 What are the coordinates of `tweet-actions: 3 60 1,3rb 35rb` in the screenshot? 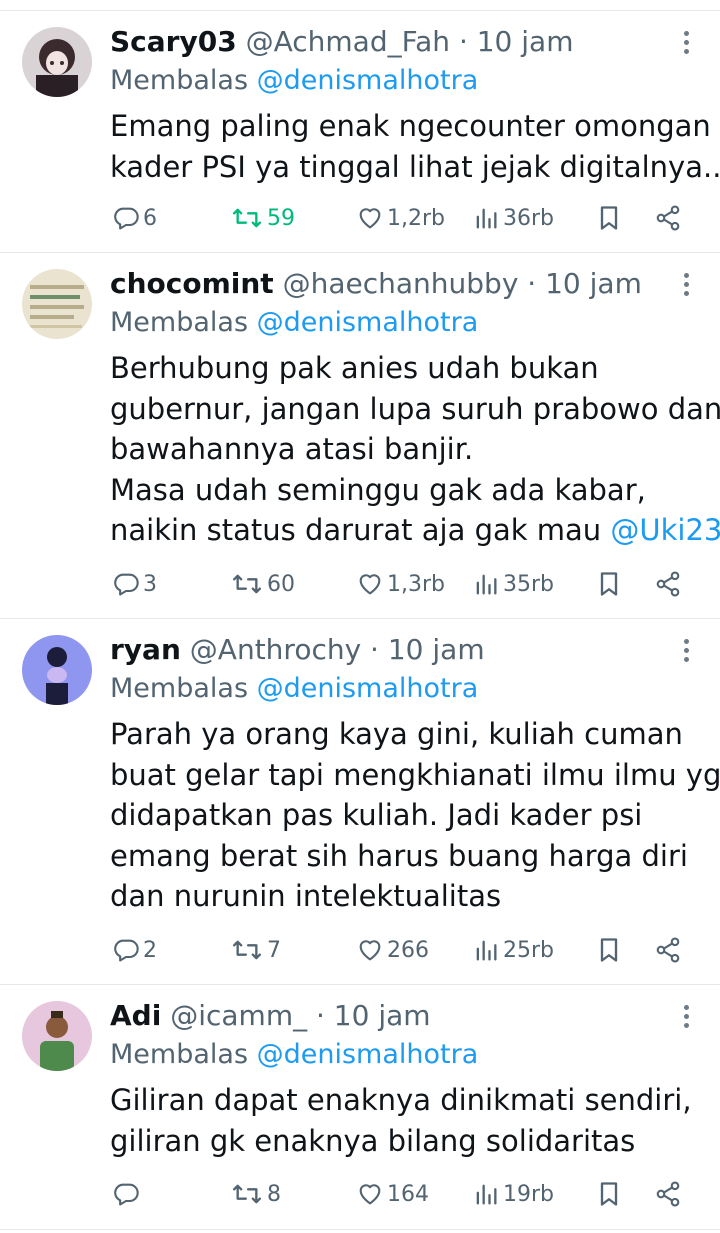 It's located at (360, 584).